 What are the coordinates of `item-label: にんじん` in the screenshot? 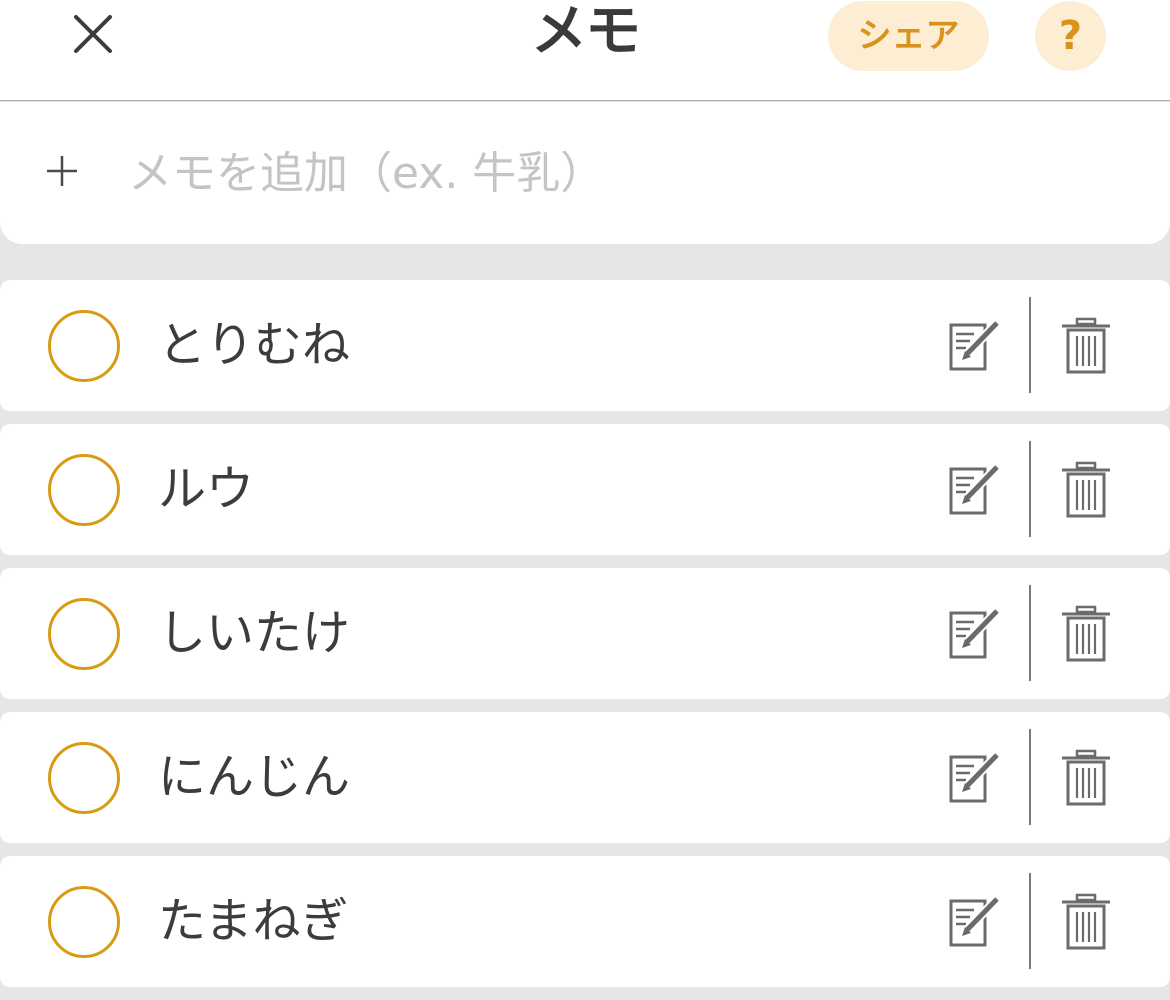 It's located at (254, 777).